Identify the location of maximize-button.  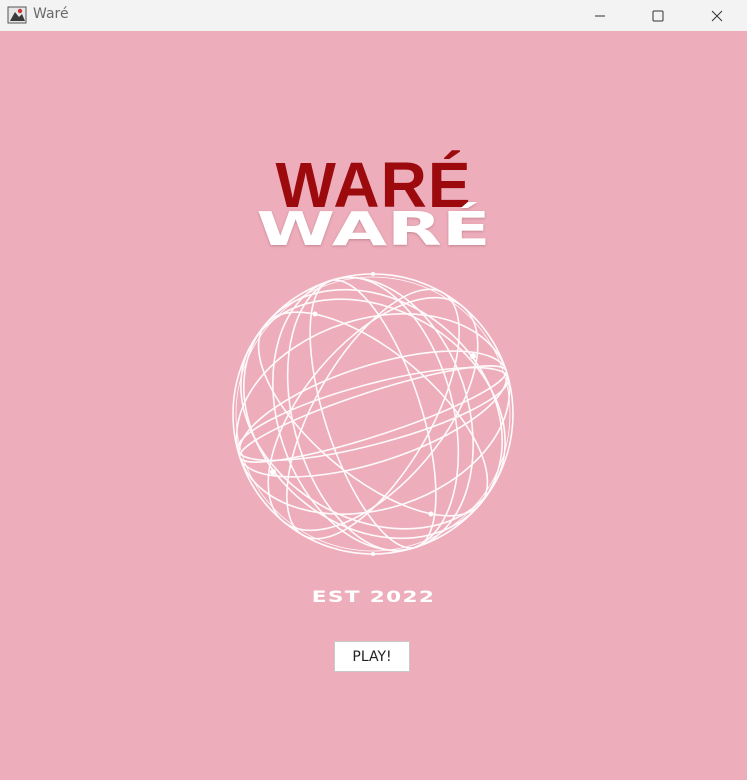
(658, 15).